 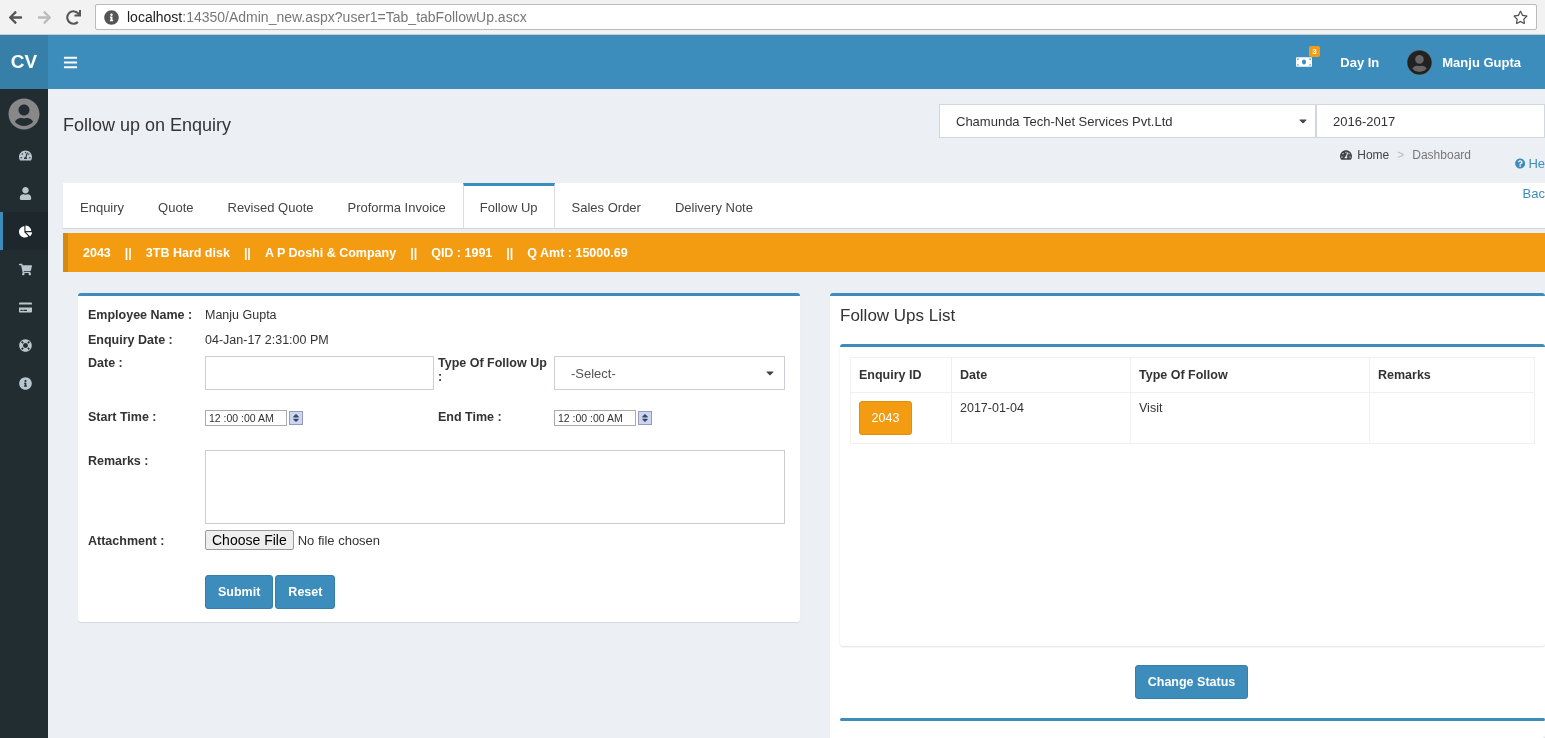 What do you see at coordinates (495, 487) in the screenshot?
I see `remarks-field` at bounding box center [495, 487].